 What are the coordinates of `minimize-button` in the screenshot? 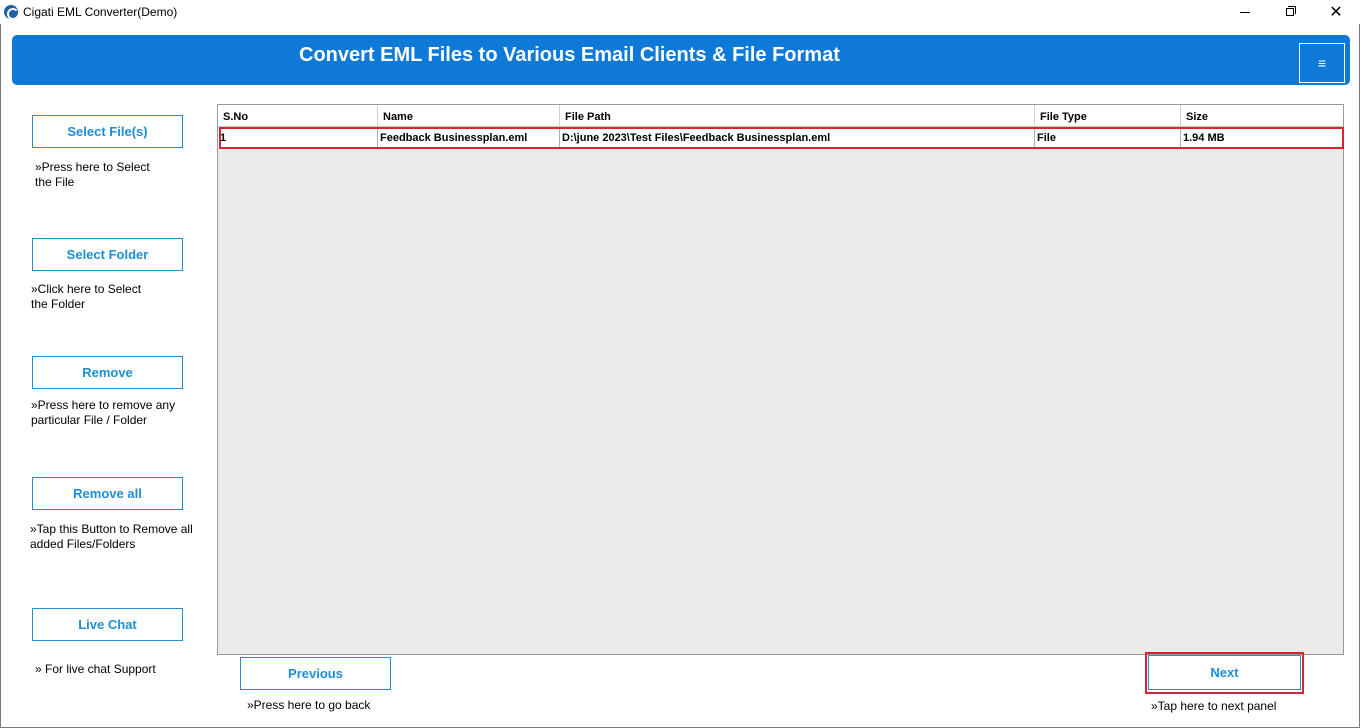 It's located at (1245, 12).